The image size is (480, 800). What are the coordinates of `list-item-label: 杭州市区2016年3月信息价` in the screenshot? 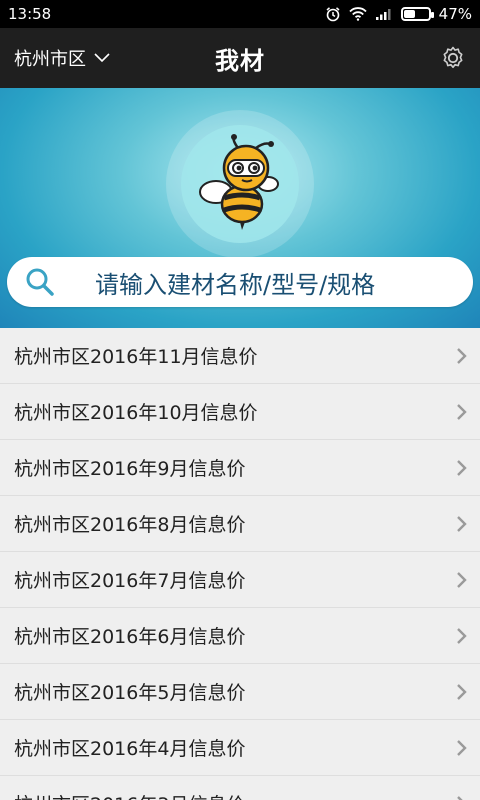 It's located at (129, 795).